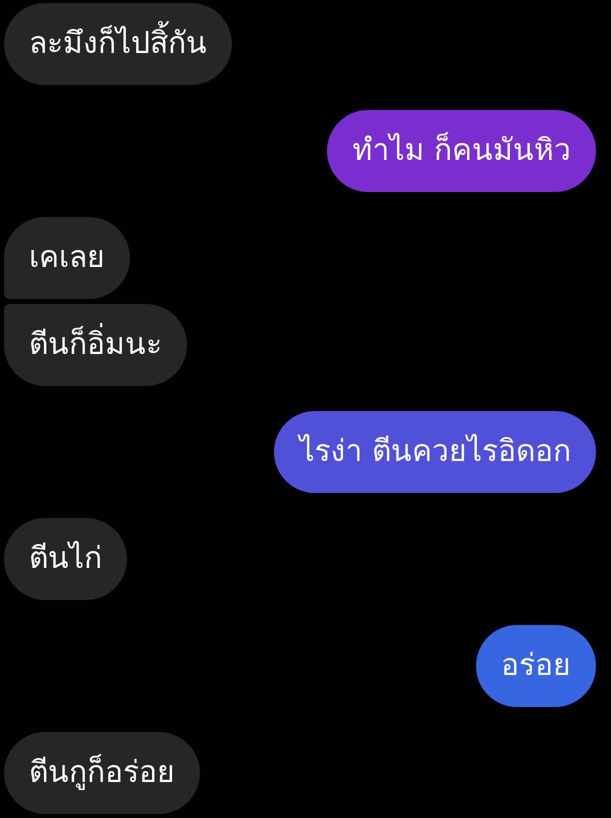 The image size is (611, 818). I want to click on message-bubble: ตีนก็อิ่มนะ, so click(95, 345).